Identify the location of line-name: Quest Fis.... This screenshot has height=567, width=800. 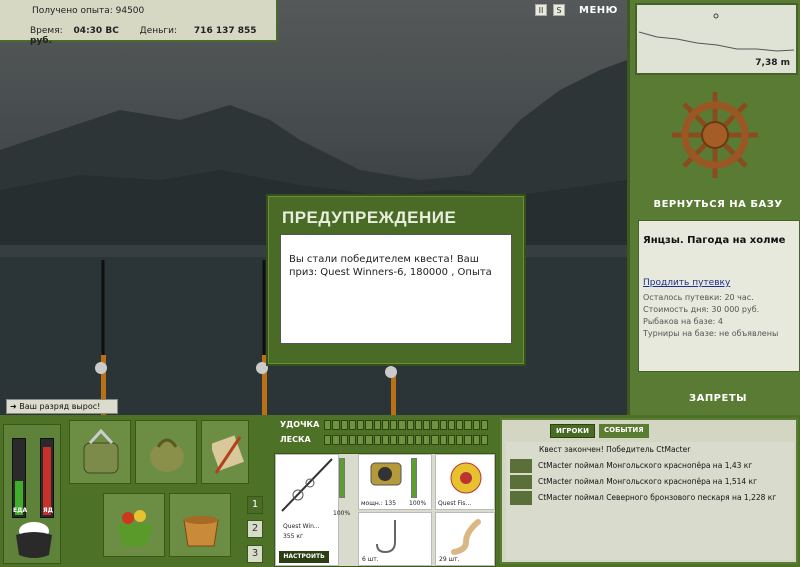
(455, 503).